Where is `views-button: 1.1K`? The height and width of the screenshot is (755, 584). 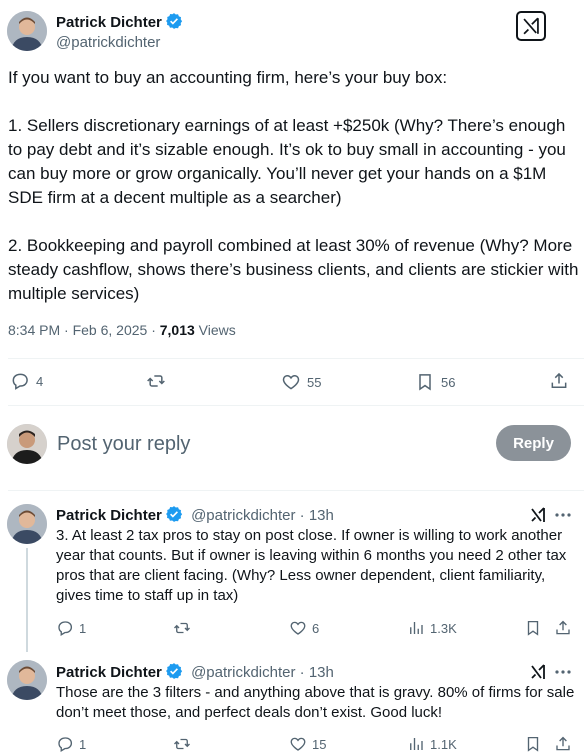
views-button: 1.1K is located at coordinates (432, 744).